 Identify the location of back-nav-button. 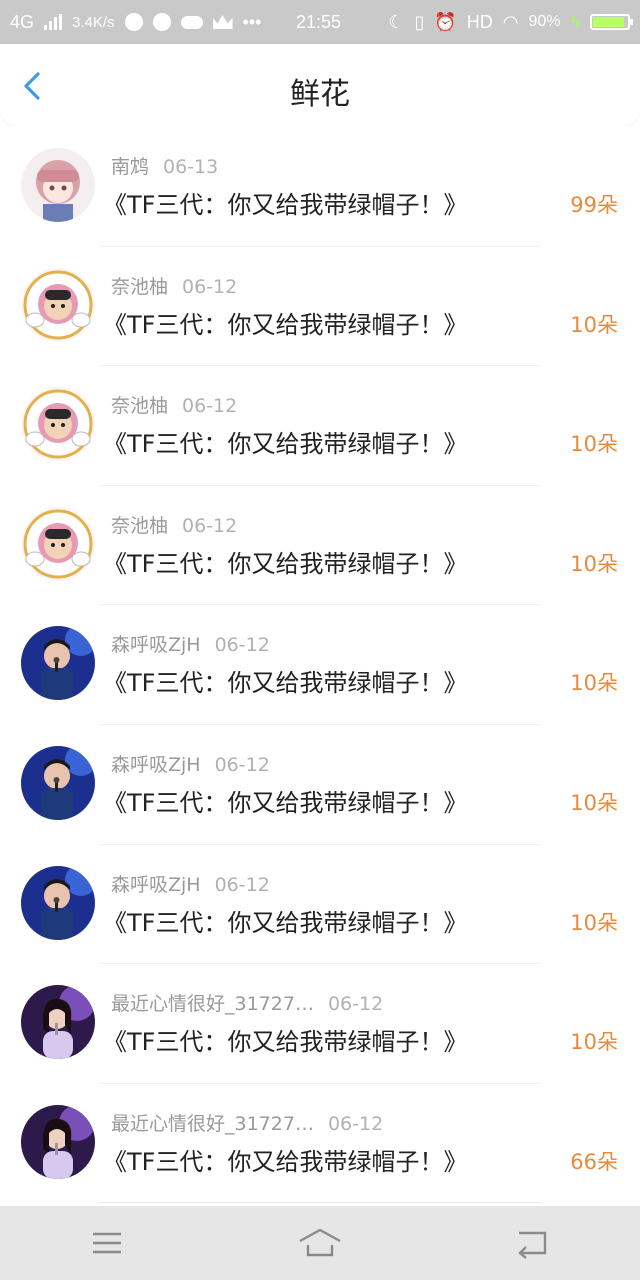
(533, 1243).